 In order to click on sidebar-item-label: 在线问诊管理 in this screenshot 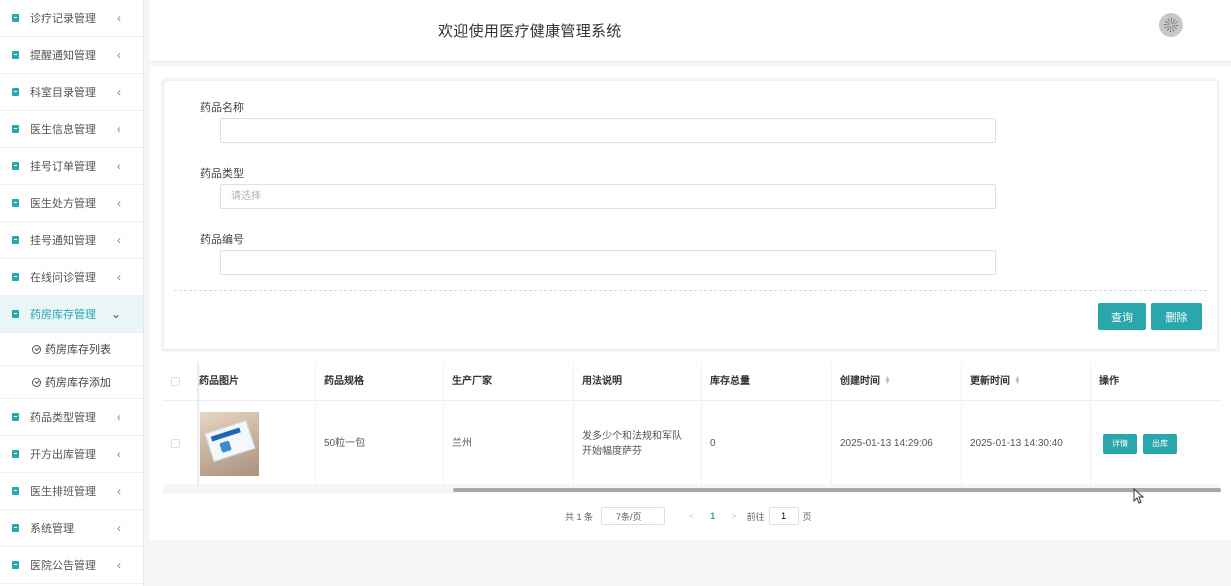, I will do `click(63, 278)`.